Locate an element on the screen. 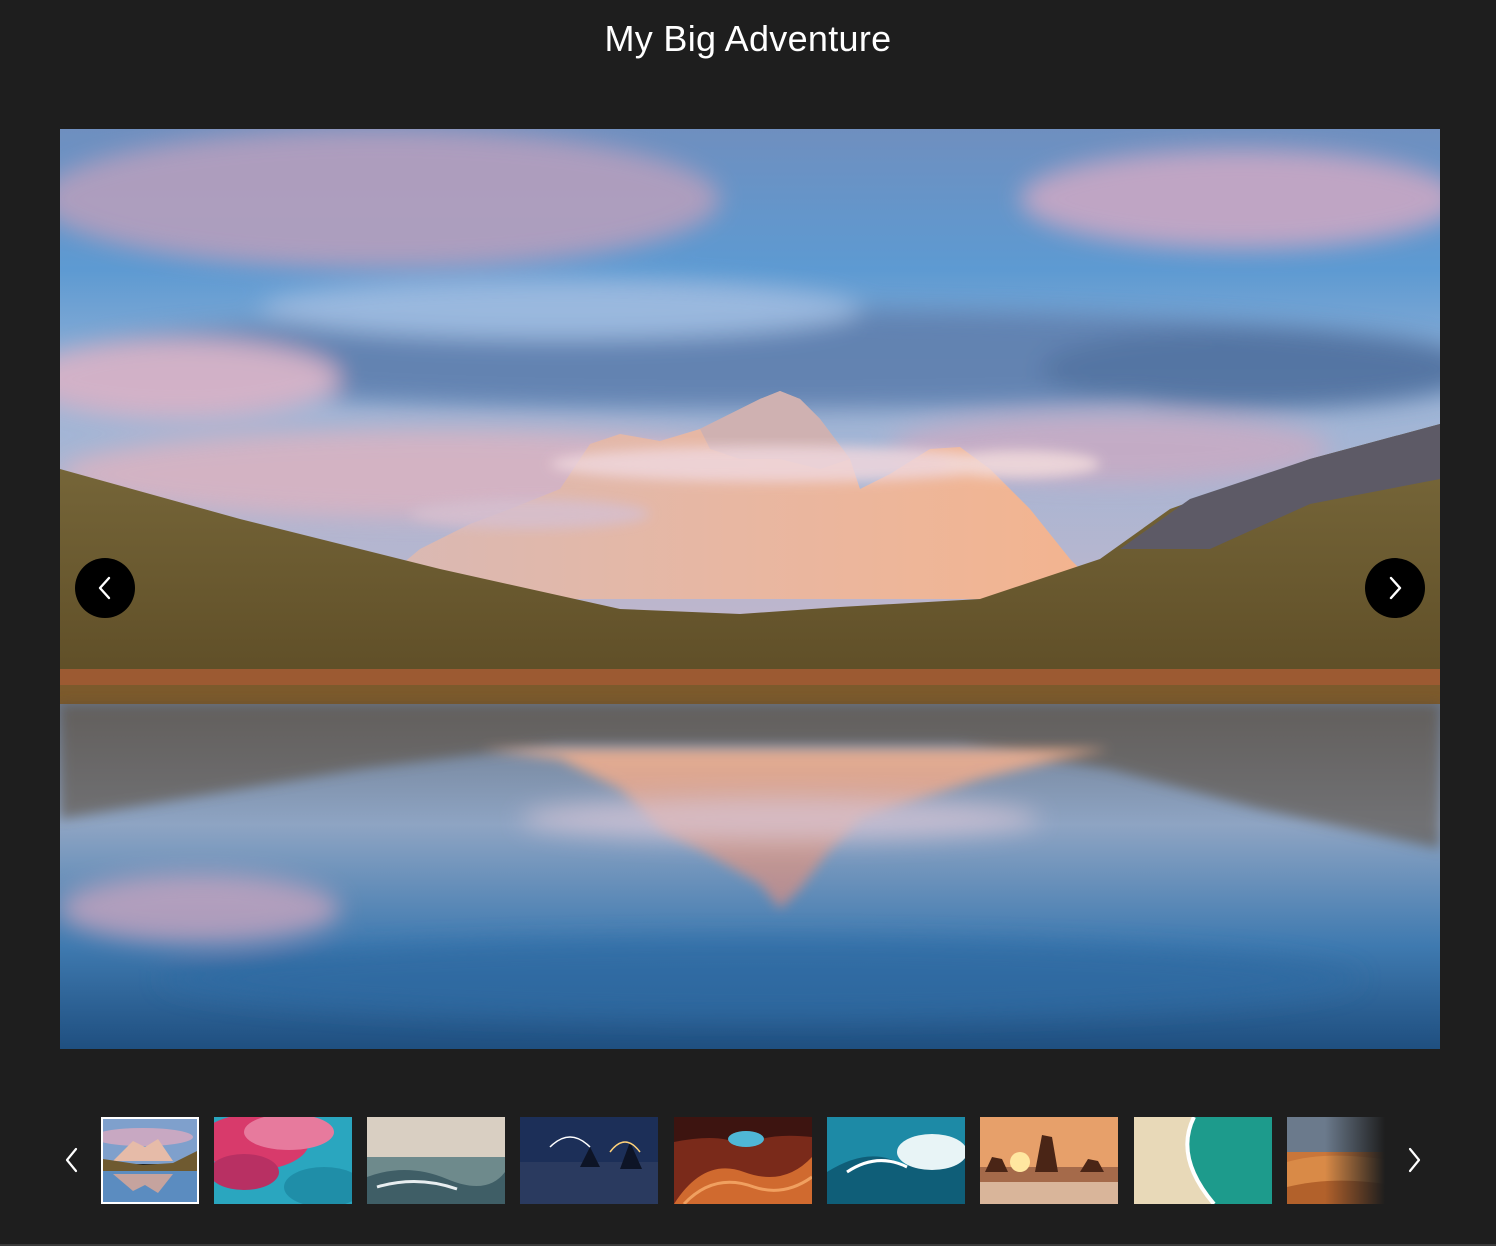 The width and height of the screenshot is (1496, 1246). beach-aerial-thumbnail is located at coordinates (1203, 1160).